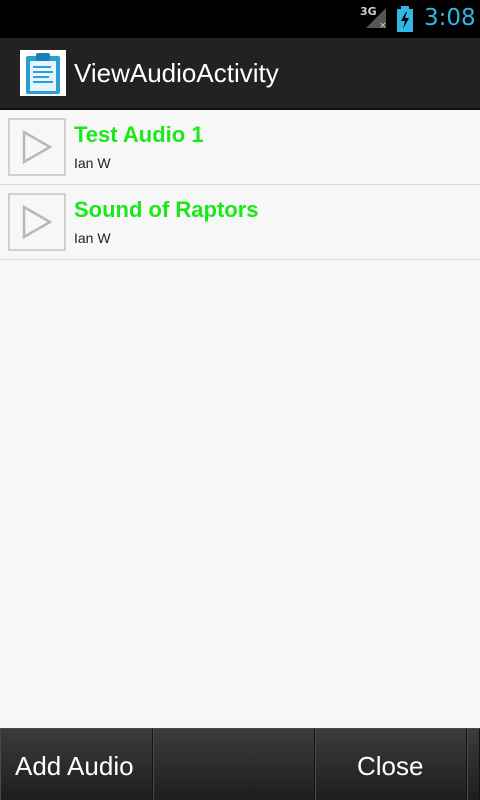 The image size is (480, 800). I want to click on audio-title: Test Audio 1, so click(139, 134).